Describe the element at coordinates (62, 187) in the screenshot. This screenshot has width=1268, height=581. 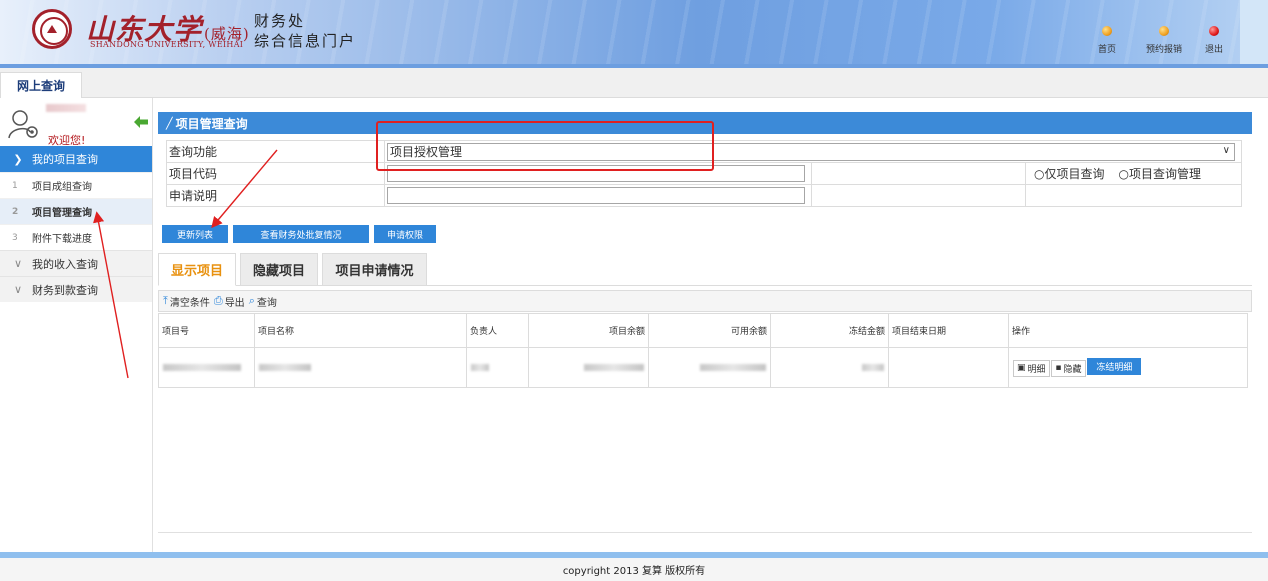
I see `menu-item-label: 项目成组查询` at that location.